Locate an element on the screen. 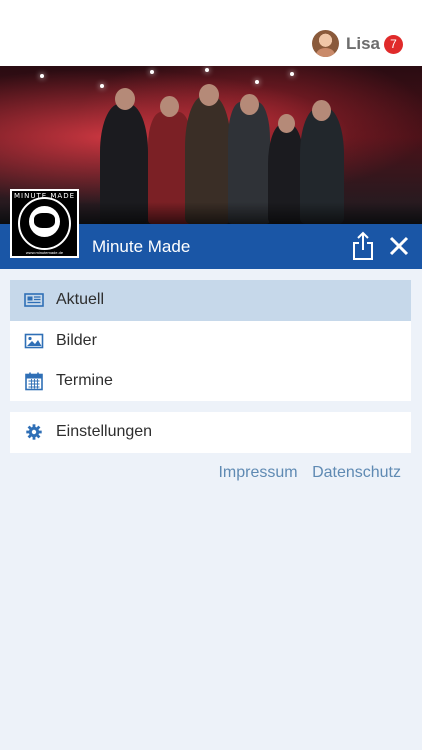  image-icon is located at coordinates (34, 340).